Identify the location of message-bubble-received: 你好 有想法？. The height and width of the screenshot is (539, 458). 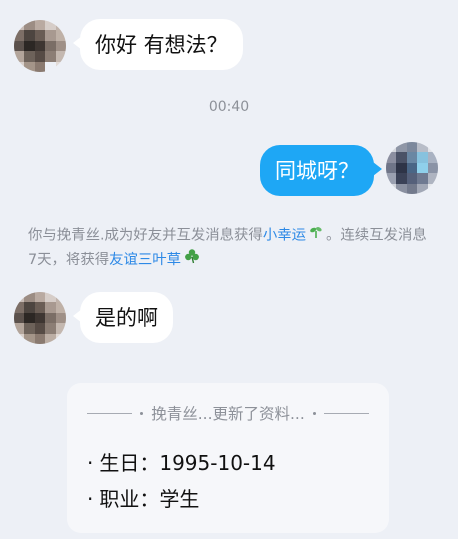
(158, 44).